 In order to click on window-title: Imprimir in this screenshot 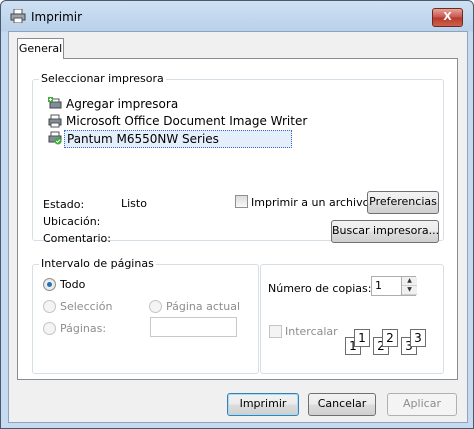, I will do `click(57, 17)`.